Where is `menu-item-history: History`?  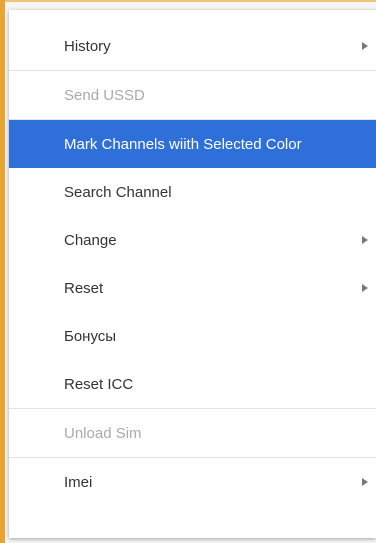 menu-item-history: History is located at coordinates (192, 46).